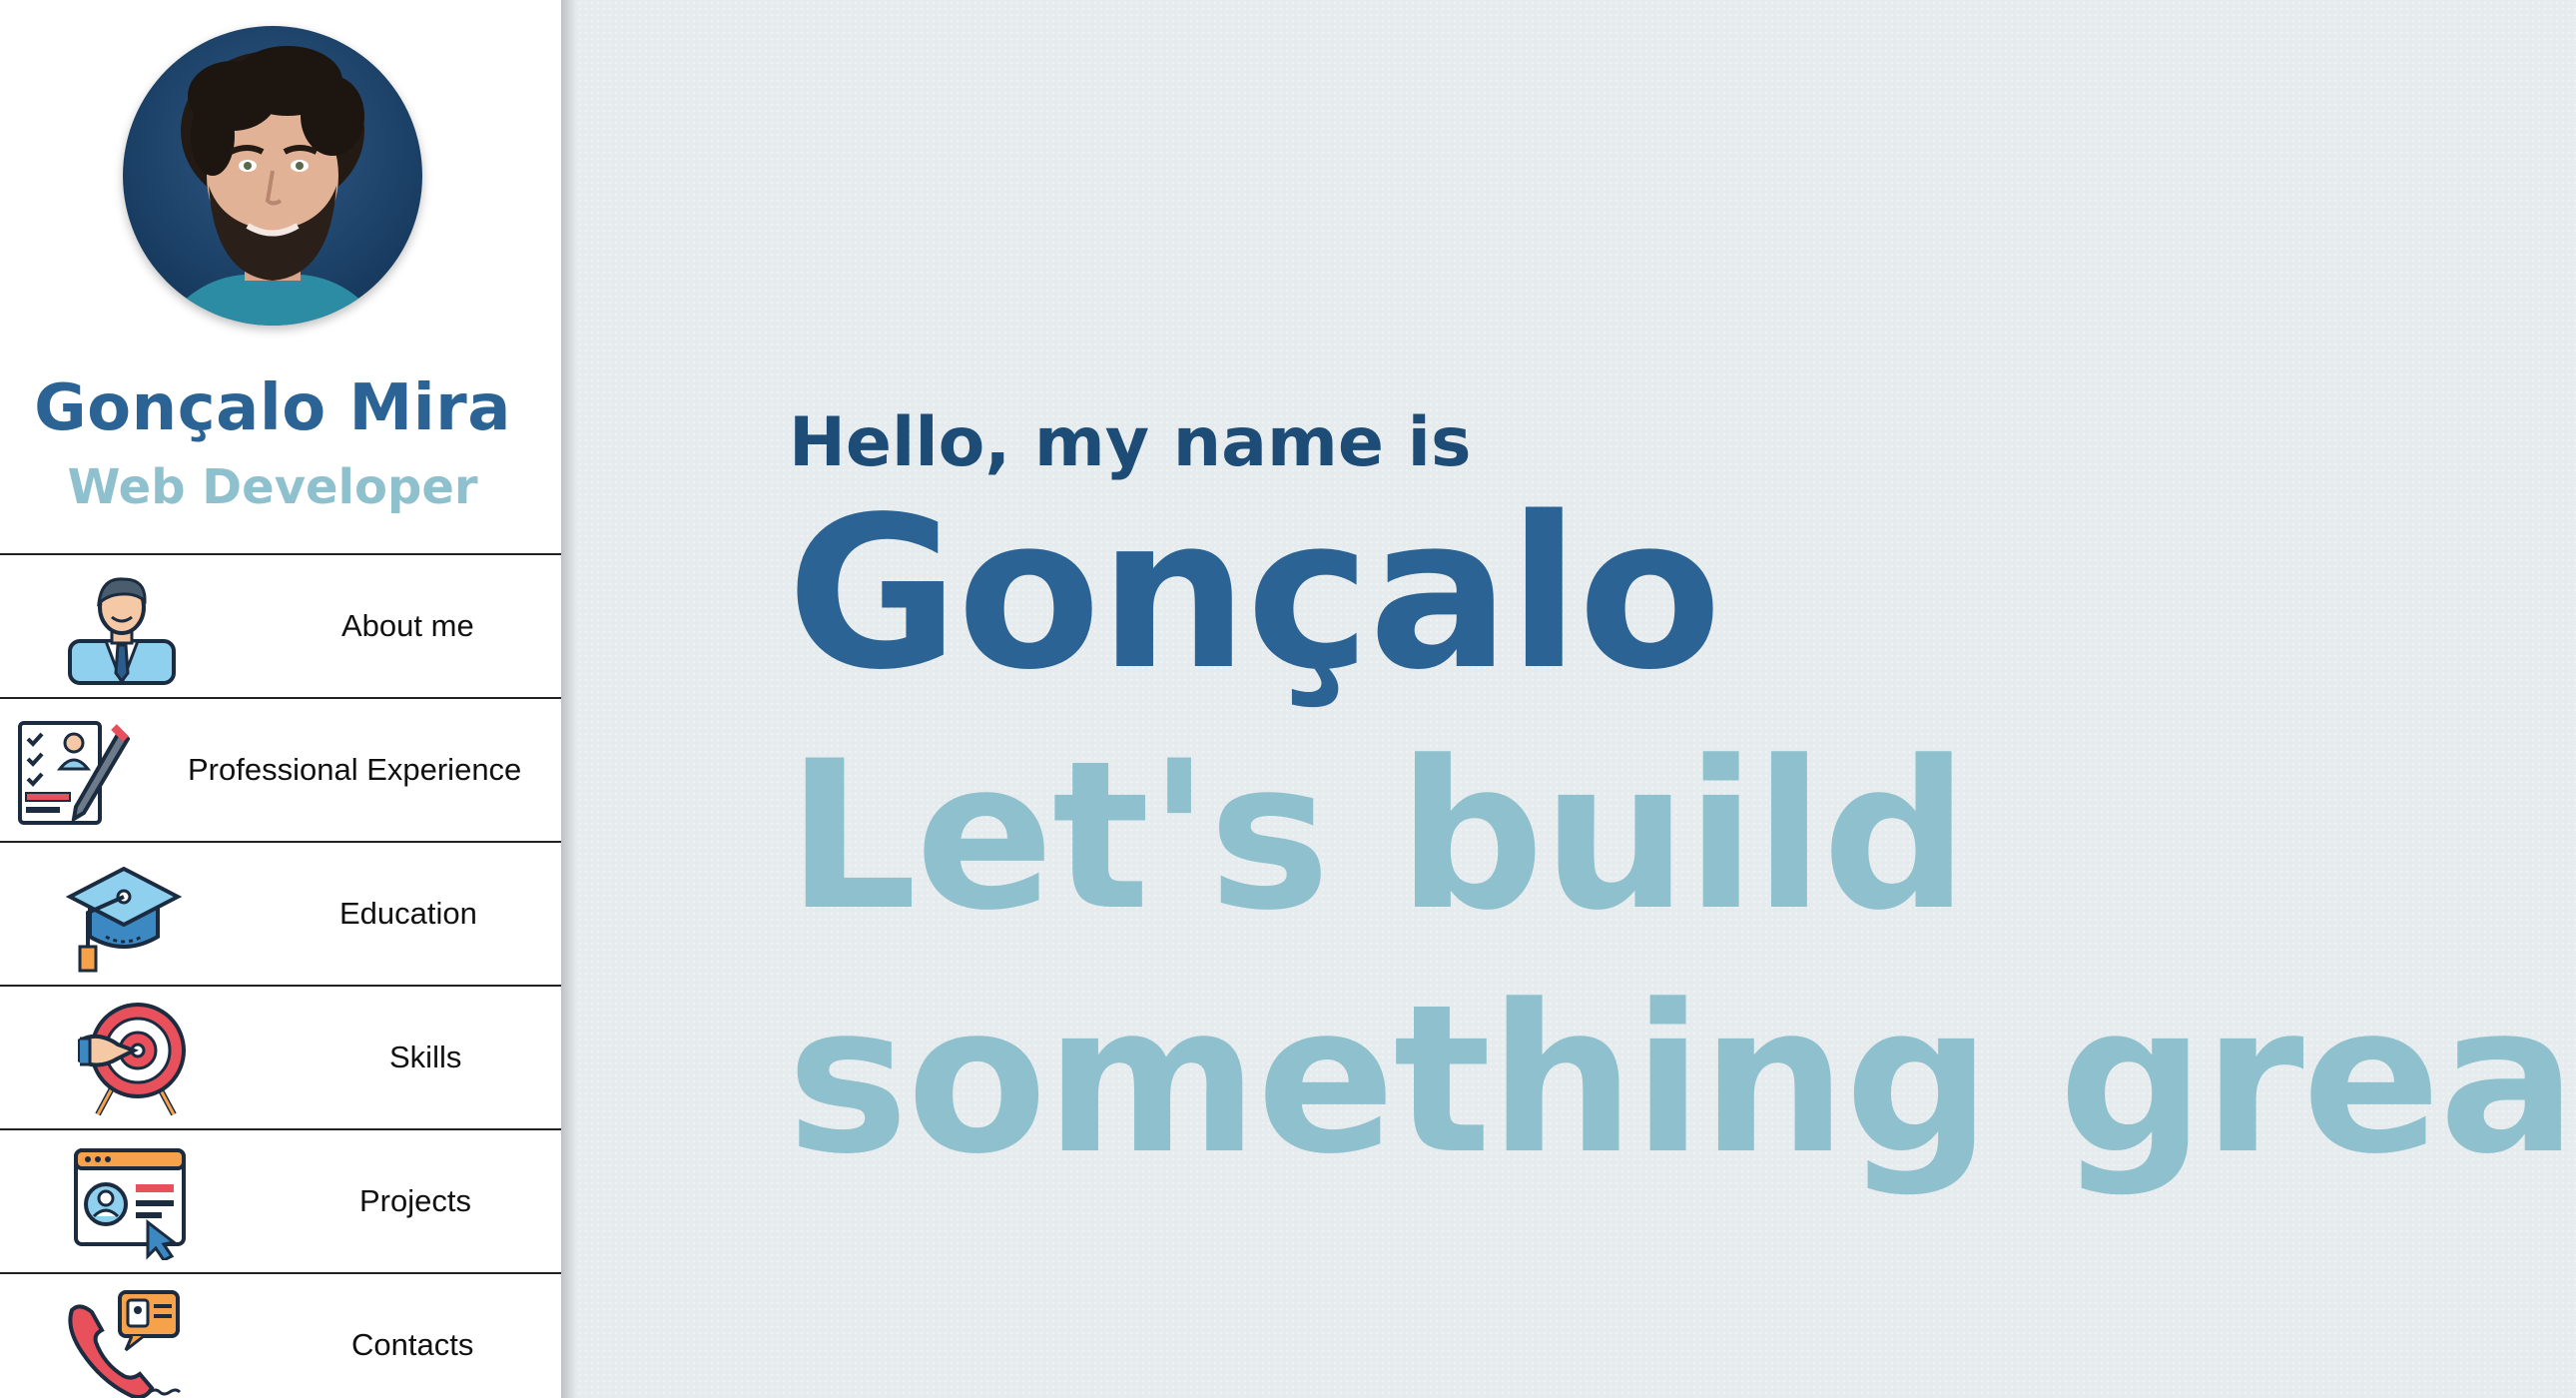 This screenshot has height=1398, width=2576. What do you see at coordinates (355, 769) in the screenshot?
I see `nav-label-professional-experience: Professional Experience` at bounding box center [355, 769].